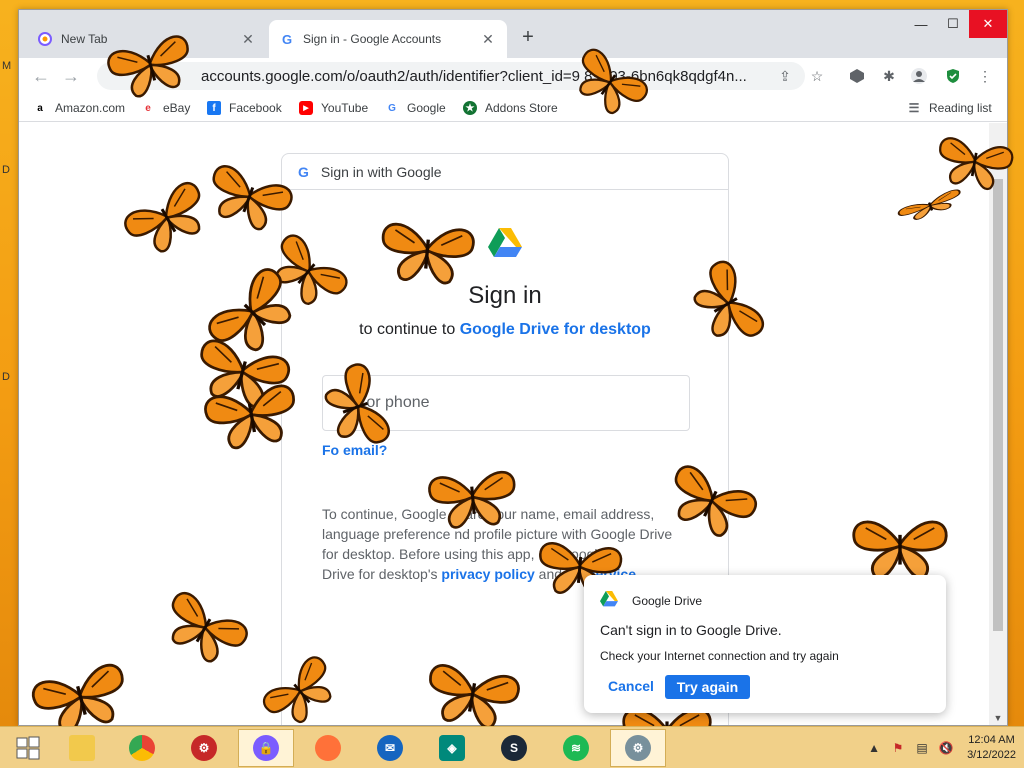 The height and width of the screenshot is (768, 1024). Describe the element at coordinates (306, 108) in the screenshot. I see `youtube-icon: ▶` at that location.